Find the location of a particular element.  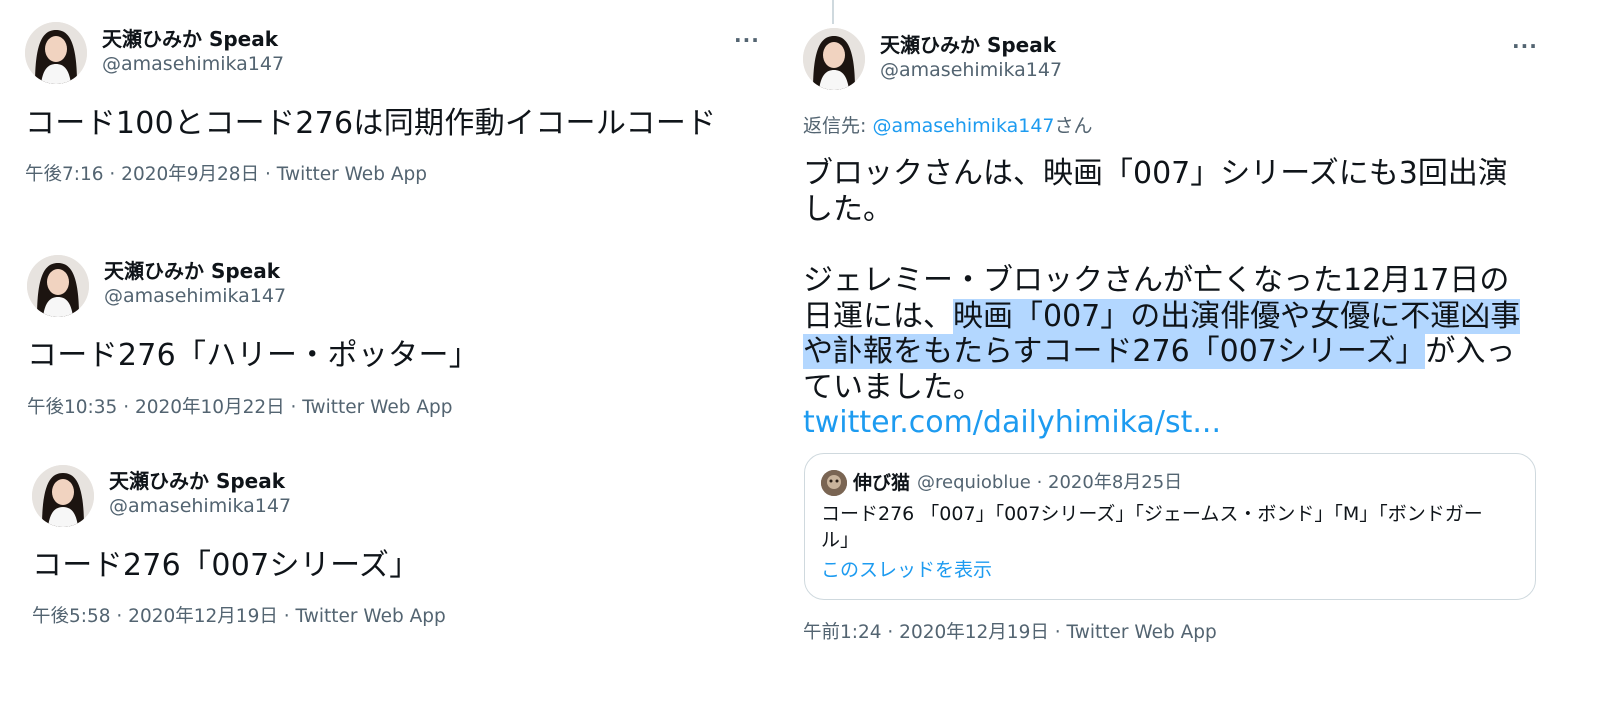

quoted-avatar is located at coordinates (834, 483).